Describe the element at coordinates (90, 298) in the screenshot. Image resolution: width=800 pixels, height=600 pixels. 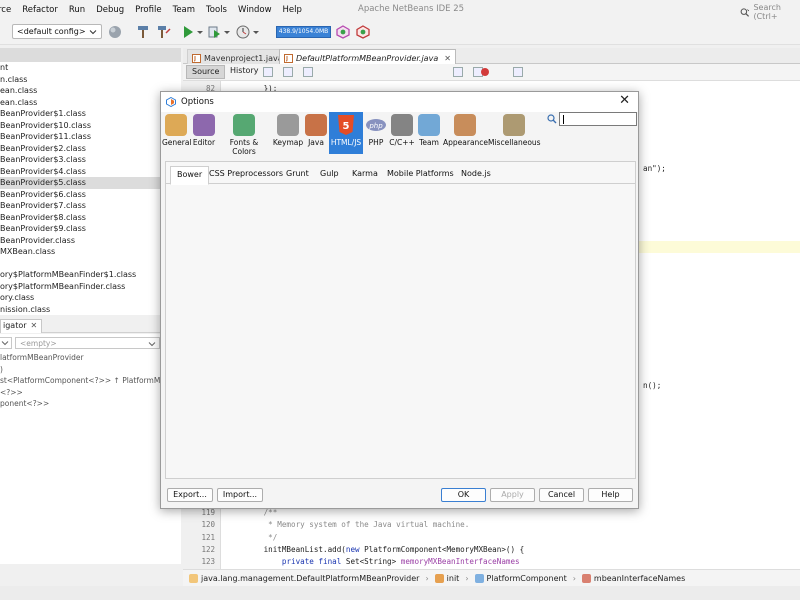
I see `project-tree-item: ory.class` at that location.